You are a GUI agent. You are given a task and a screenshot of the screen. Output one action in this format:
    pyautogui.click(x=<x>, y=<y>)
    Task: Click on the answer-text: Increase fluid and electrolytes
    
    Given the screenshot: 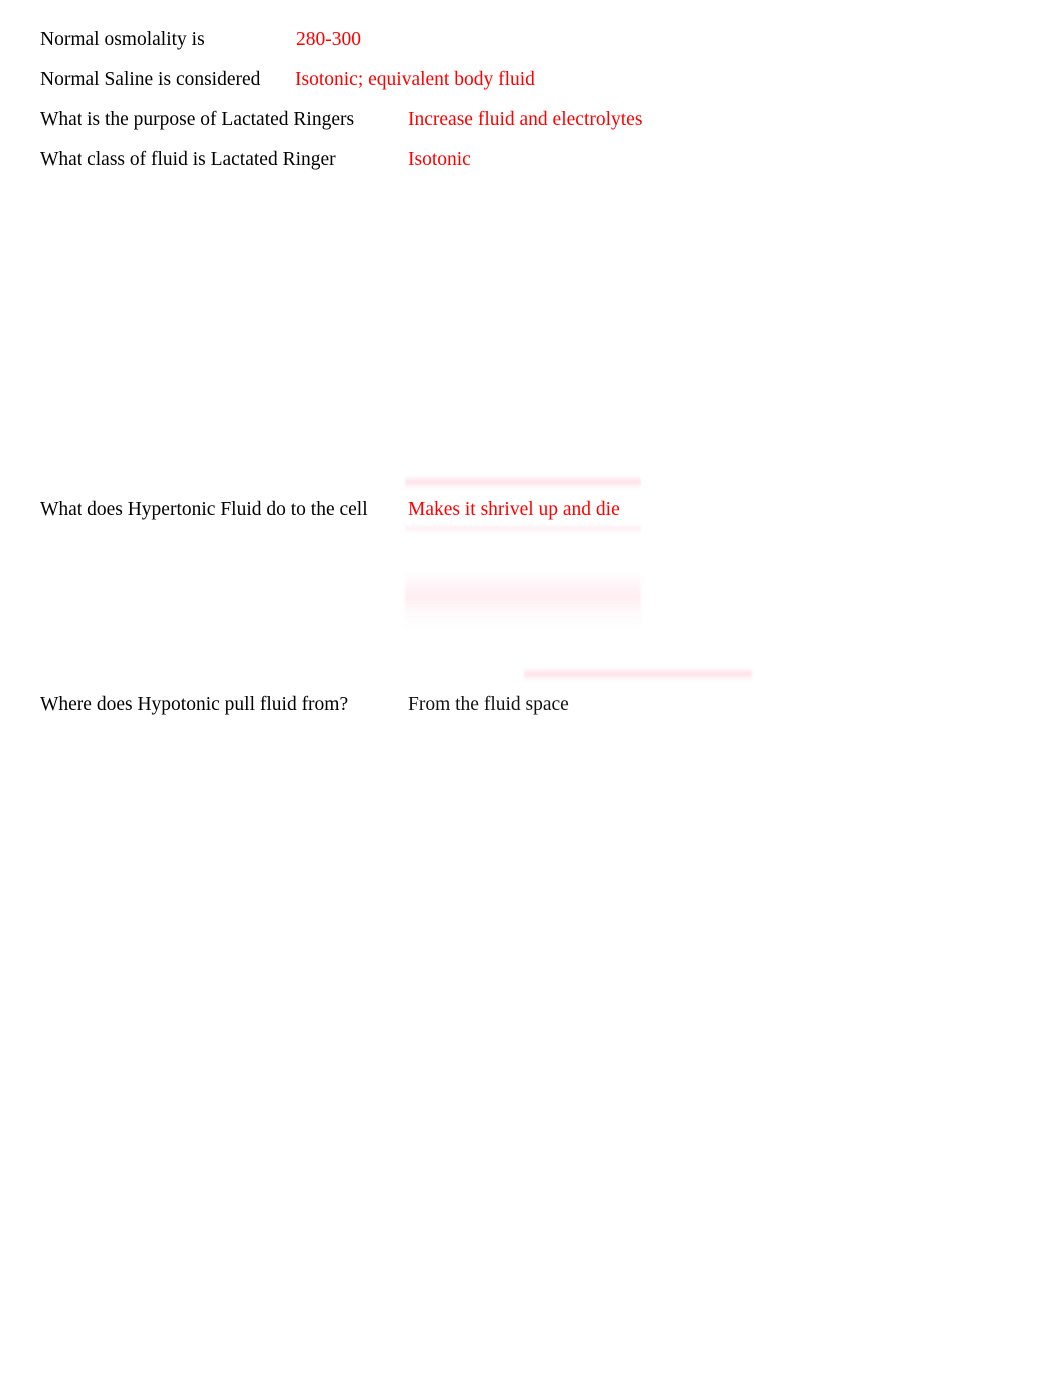 What is the action you would take?
    pyautogui.click(x=525, y=119)
    